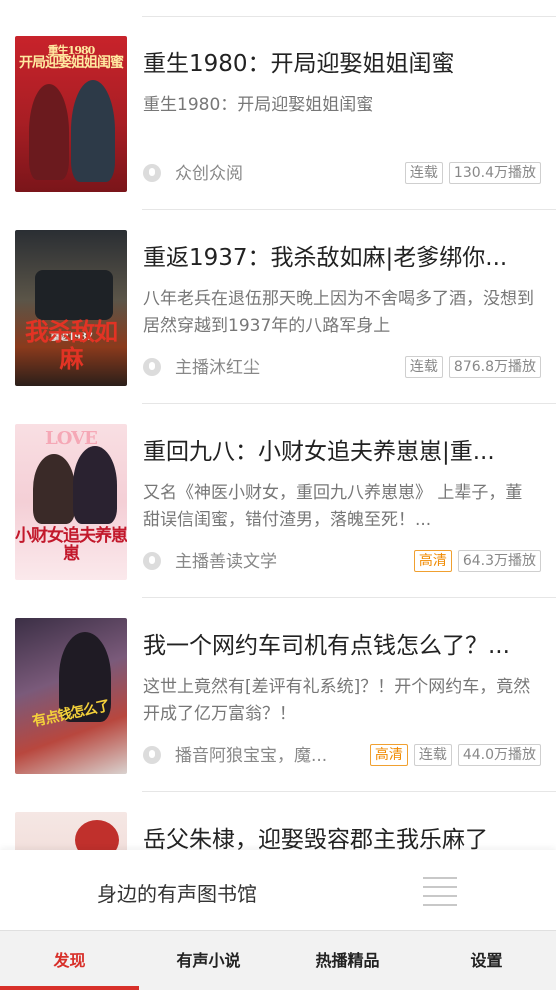  What do you see at coordinates (337, 700) in the screenshot?
I see `book-description: 这世上竟然有[差评有礼系统]？！开个网约车，竟然开成了亿万富翁？！` at bounding box center [337, 700].